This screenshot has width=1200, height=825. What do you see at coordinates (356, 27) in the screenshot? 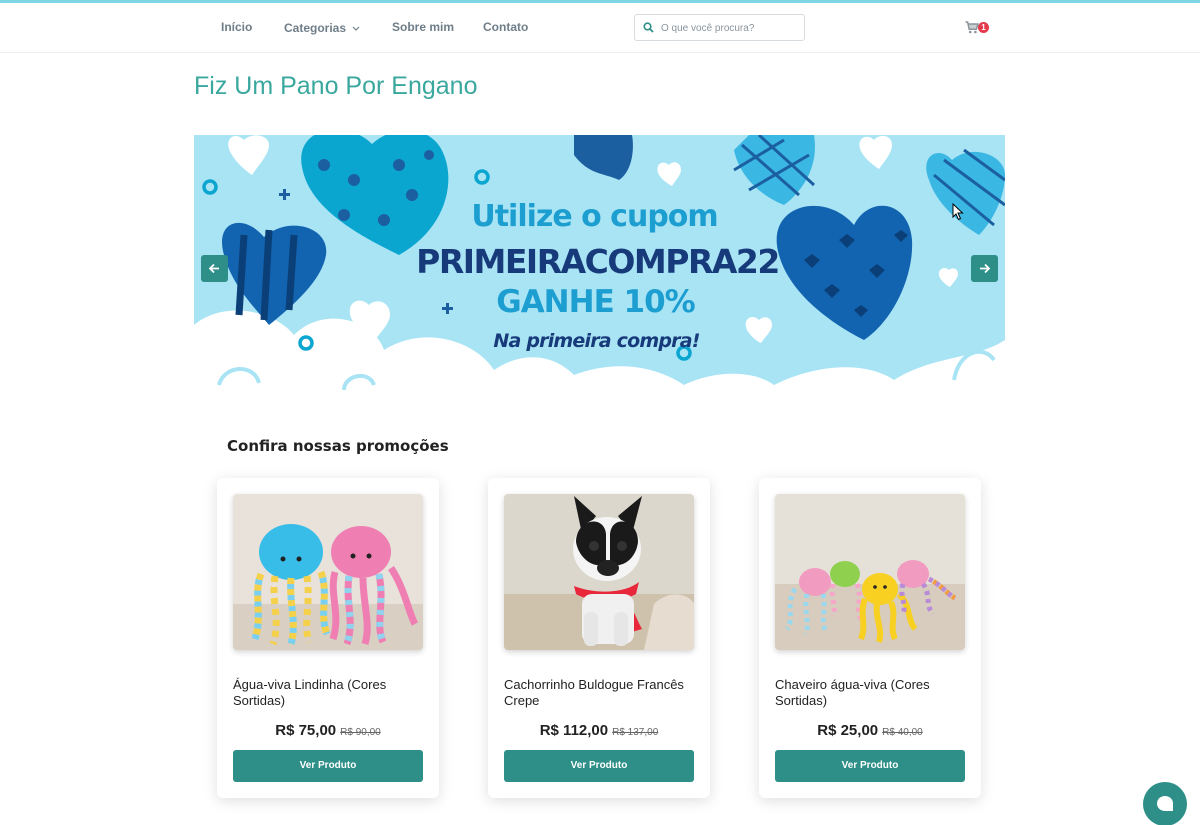
I see `chevron-down-icon` at bounding box center [356, 27].